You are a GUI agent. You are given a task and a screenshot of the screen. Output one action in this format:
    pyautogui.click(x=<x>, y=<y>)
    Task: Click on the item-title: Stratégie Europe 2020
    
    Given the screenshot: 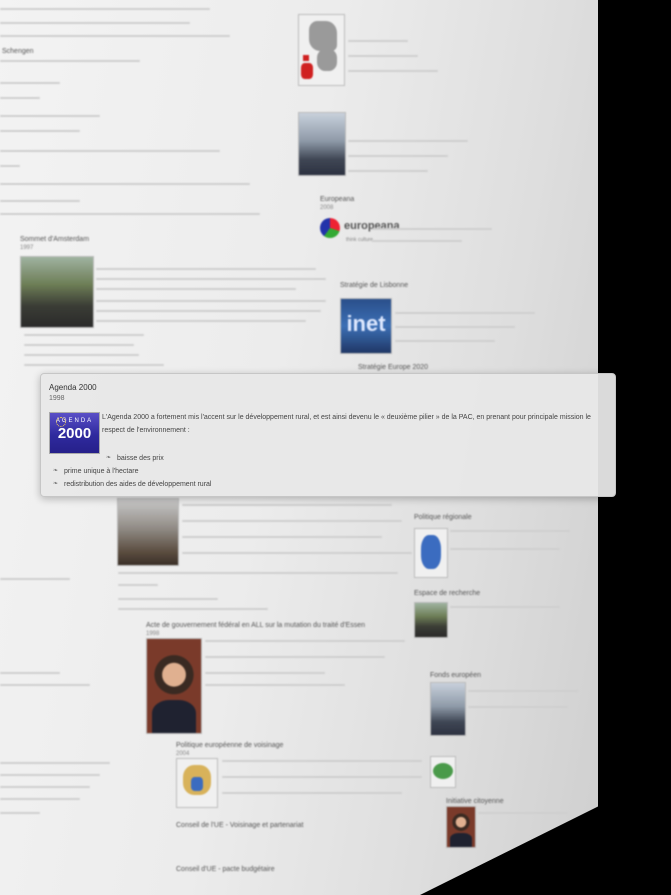 What is the action you would take?
    pyautogui.click(x=393, y=367)
    